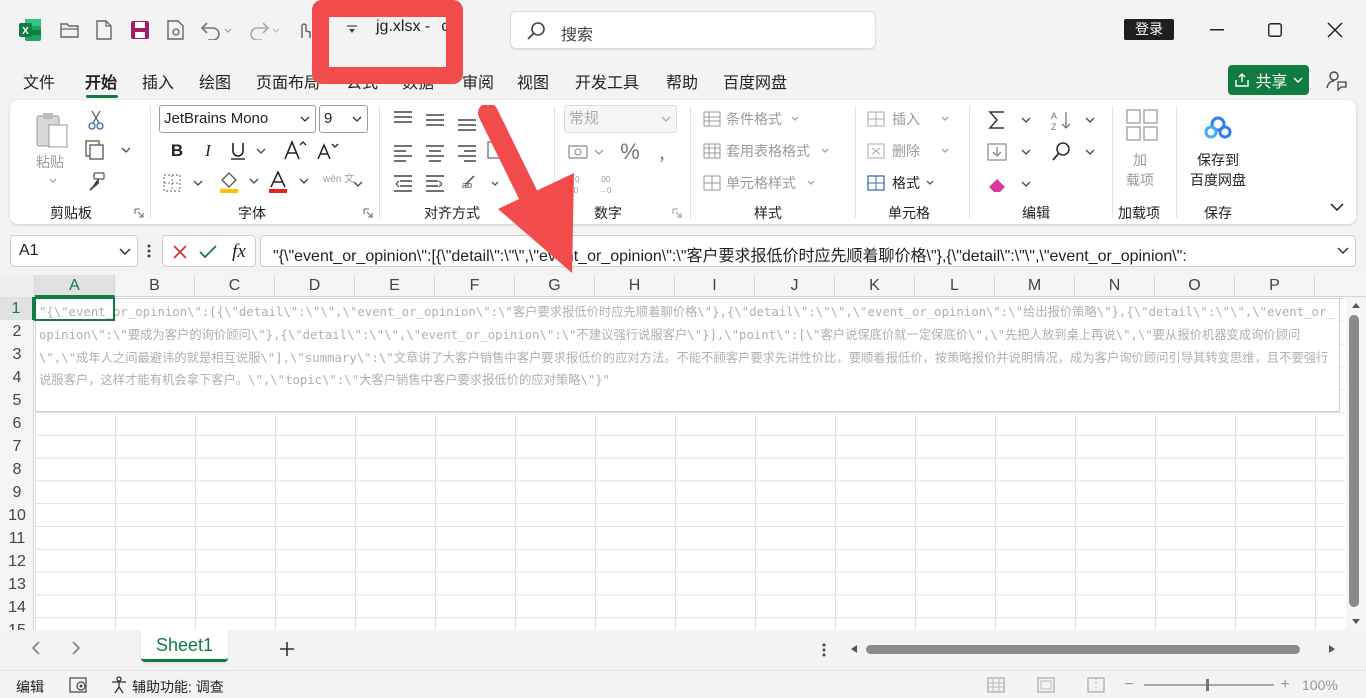 This screenshot has height=698, width=1366. What do you see at coordinates (715, 286) in the screenshot?
I see `column-header: I` at bounding box center [715, 286].